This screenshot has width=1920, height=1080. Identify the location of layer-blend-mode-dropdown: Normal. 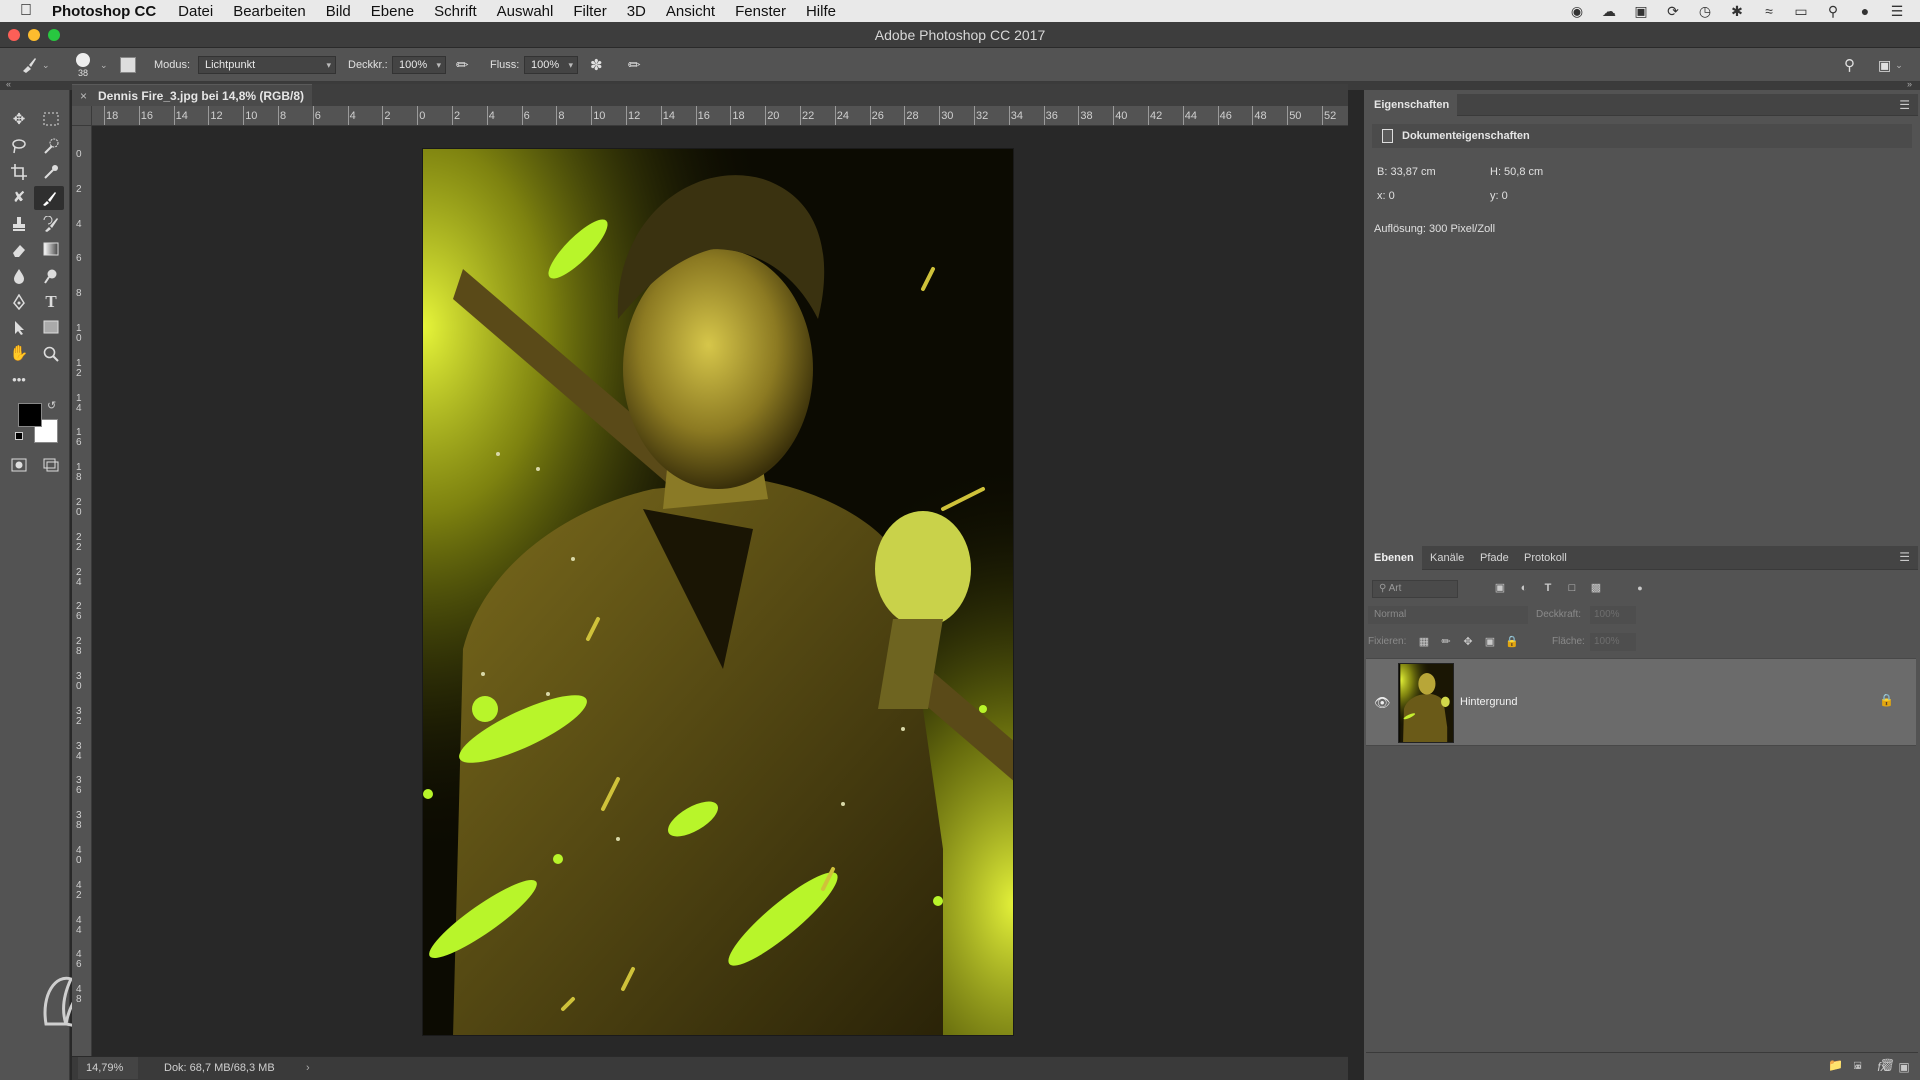
(1448, 615).